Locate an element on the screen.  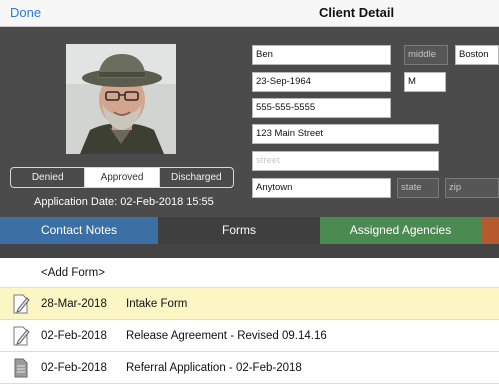
zip-field: zip is located at coordinates (472, 188).